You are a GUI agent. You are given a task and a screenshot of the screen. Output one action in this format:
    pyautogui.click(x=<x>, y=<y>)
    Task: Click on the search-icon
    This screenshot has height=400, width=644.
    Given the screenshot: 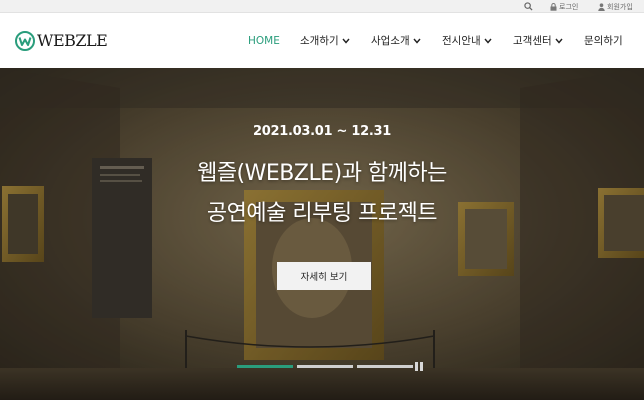 What is the action you would take?
    pyautogui.click(x=528, y=6)
    